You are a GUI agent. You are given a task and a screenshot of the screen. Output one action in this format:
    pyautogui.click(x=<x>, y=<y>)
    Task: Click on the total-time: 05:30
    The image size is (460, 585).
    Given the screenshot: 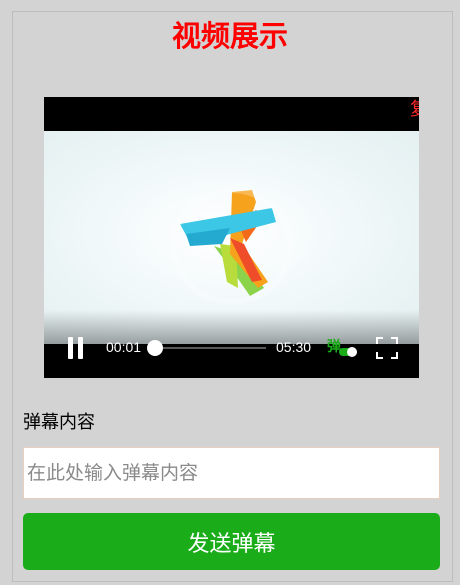 What is the action you would take?
    pyautogui.click(x=294, y=347)
    